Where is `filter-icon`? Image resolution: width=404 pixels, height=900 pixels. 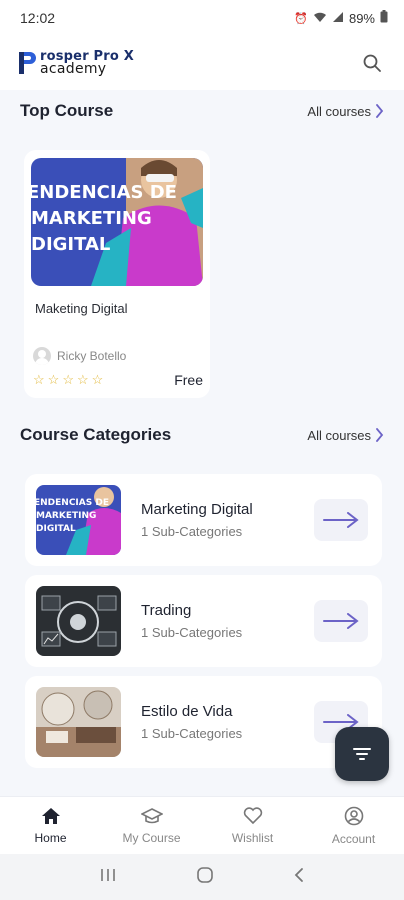 filter-icon is located at coordinates (362, 754).